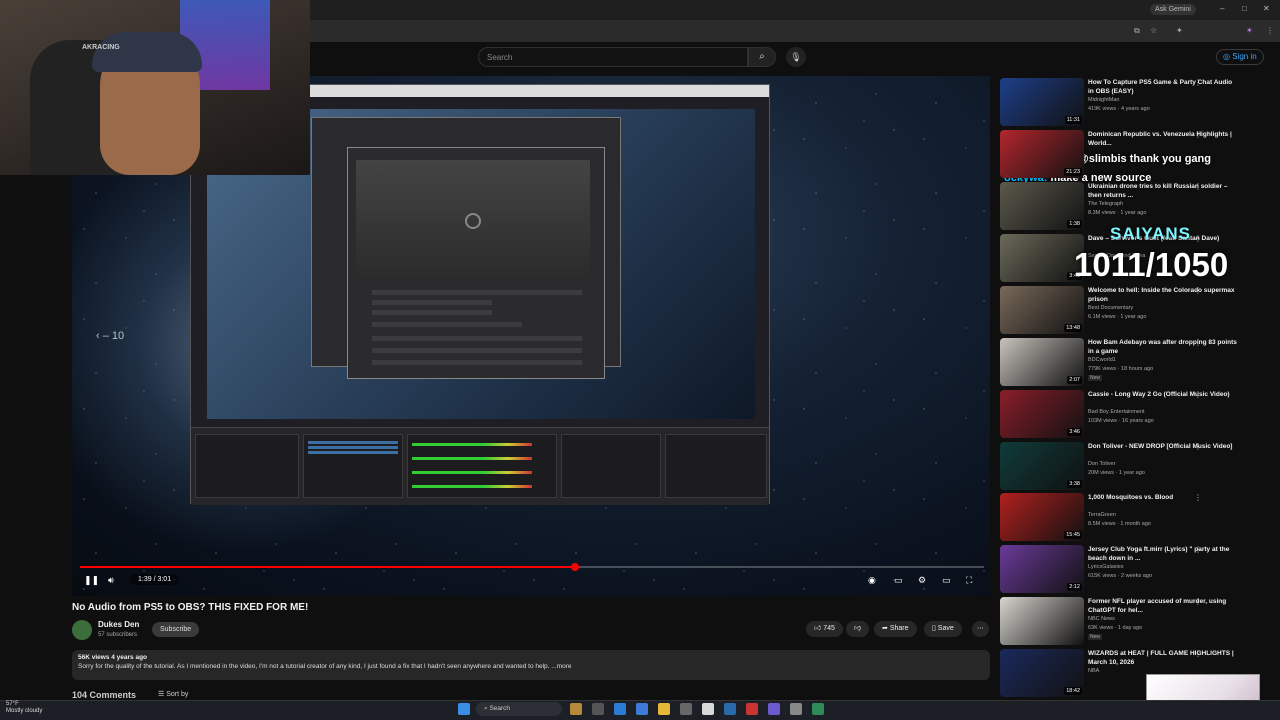  What do you see at coordinates (1042, 517) in the screenshot?
I see `video-thumbnail: 15:45` at bounding box center [1042, 517].